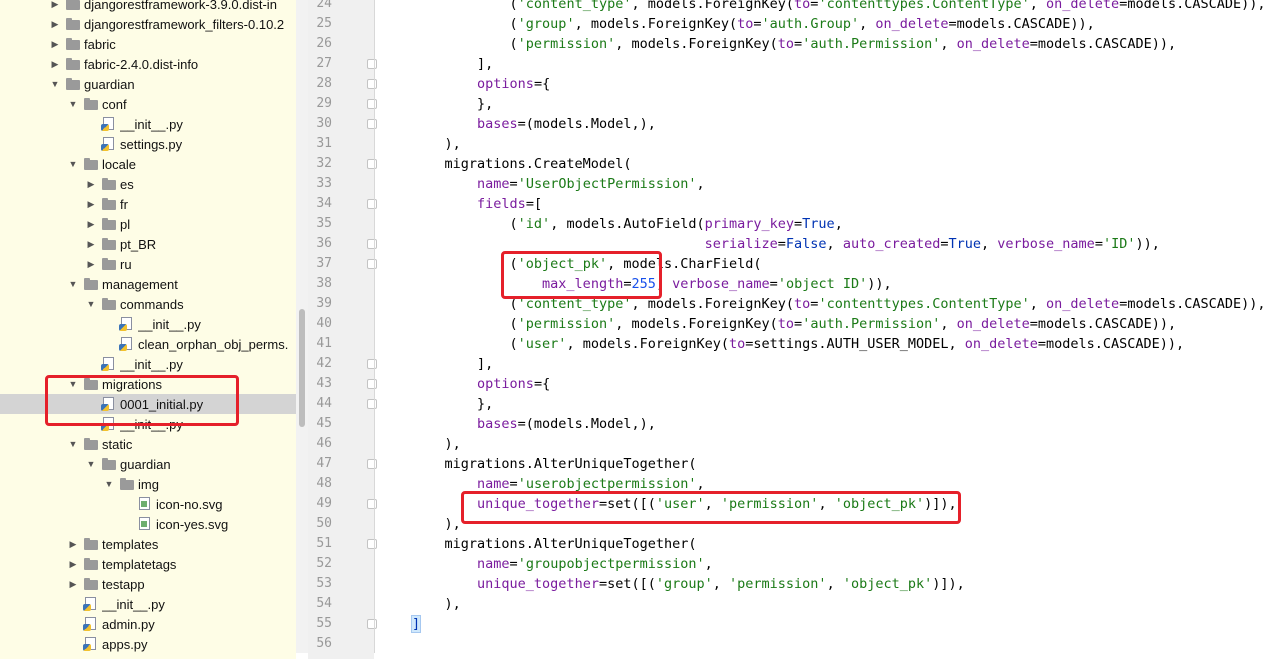 This screenshot has width=1279, height=659. I want to click on code-line: ('object_pk', models.CharField(, so click(829, 264).